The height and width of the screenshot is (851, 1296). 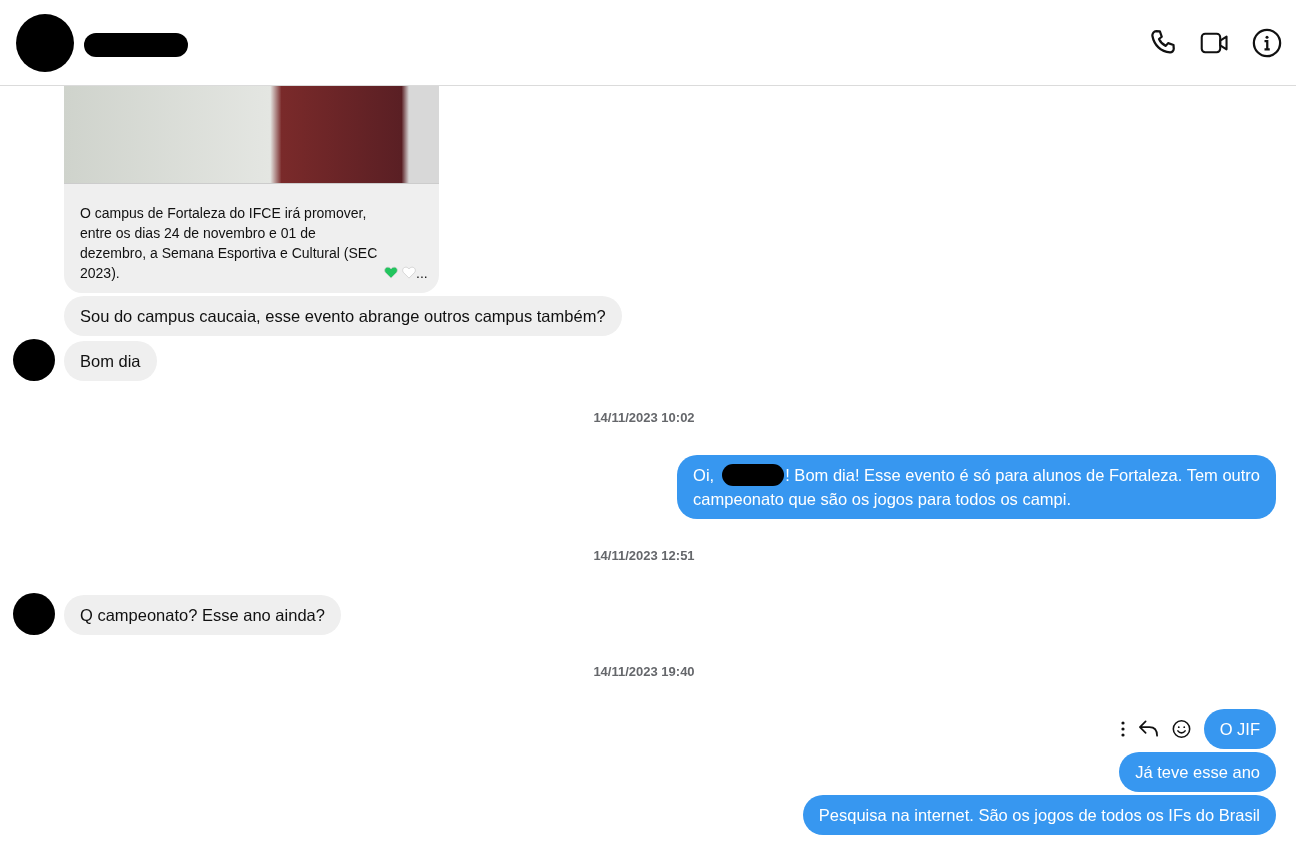 I want to click on message-bubble: Pesquisa na internet. São os jogos de todos os IFs do Brasil, so click(x=1039, y=815).